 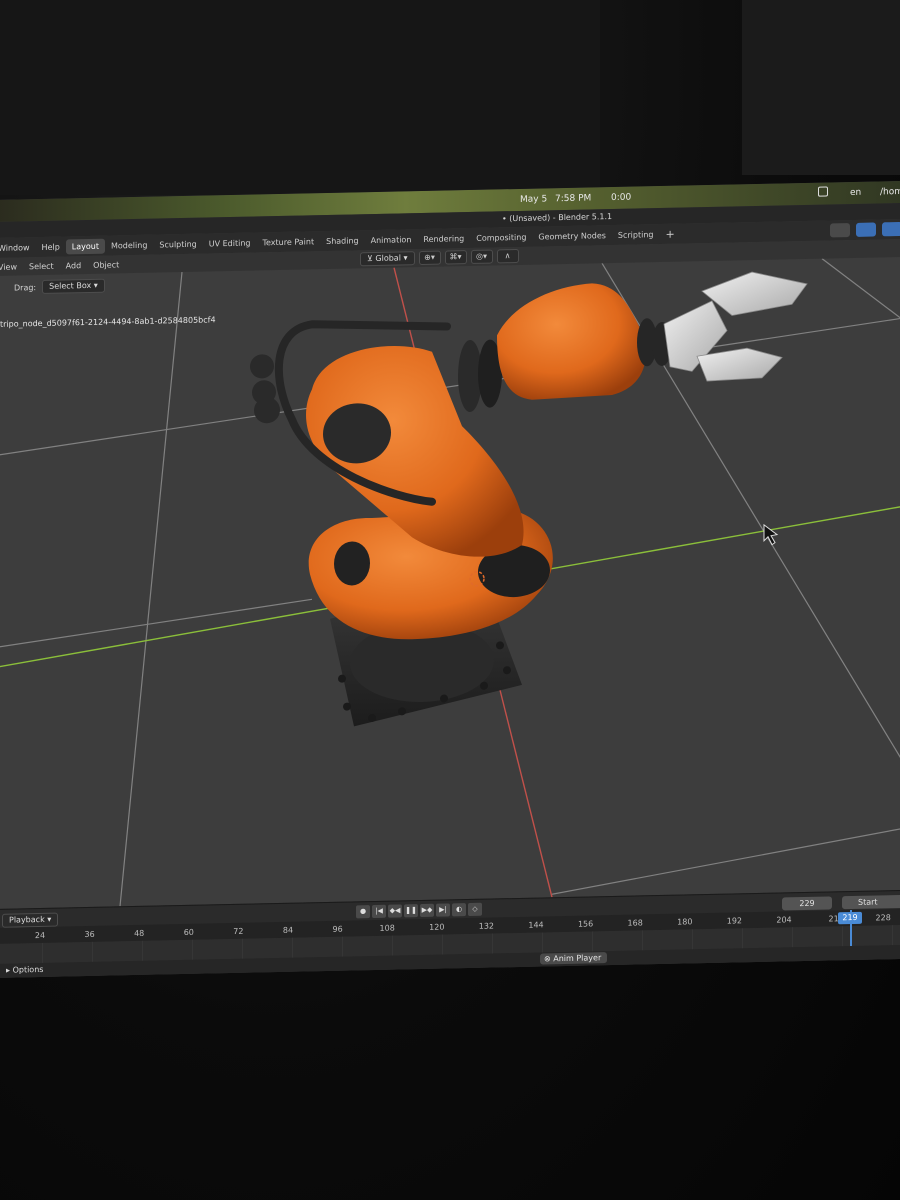 I want to click on jump-end-icon: ▶|, so click(x=443, y=910).